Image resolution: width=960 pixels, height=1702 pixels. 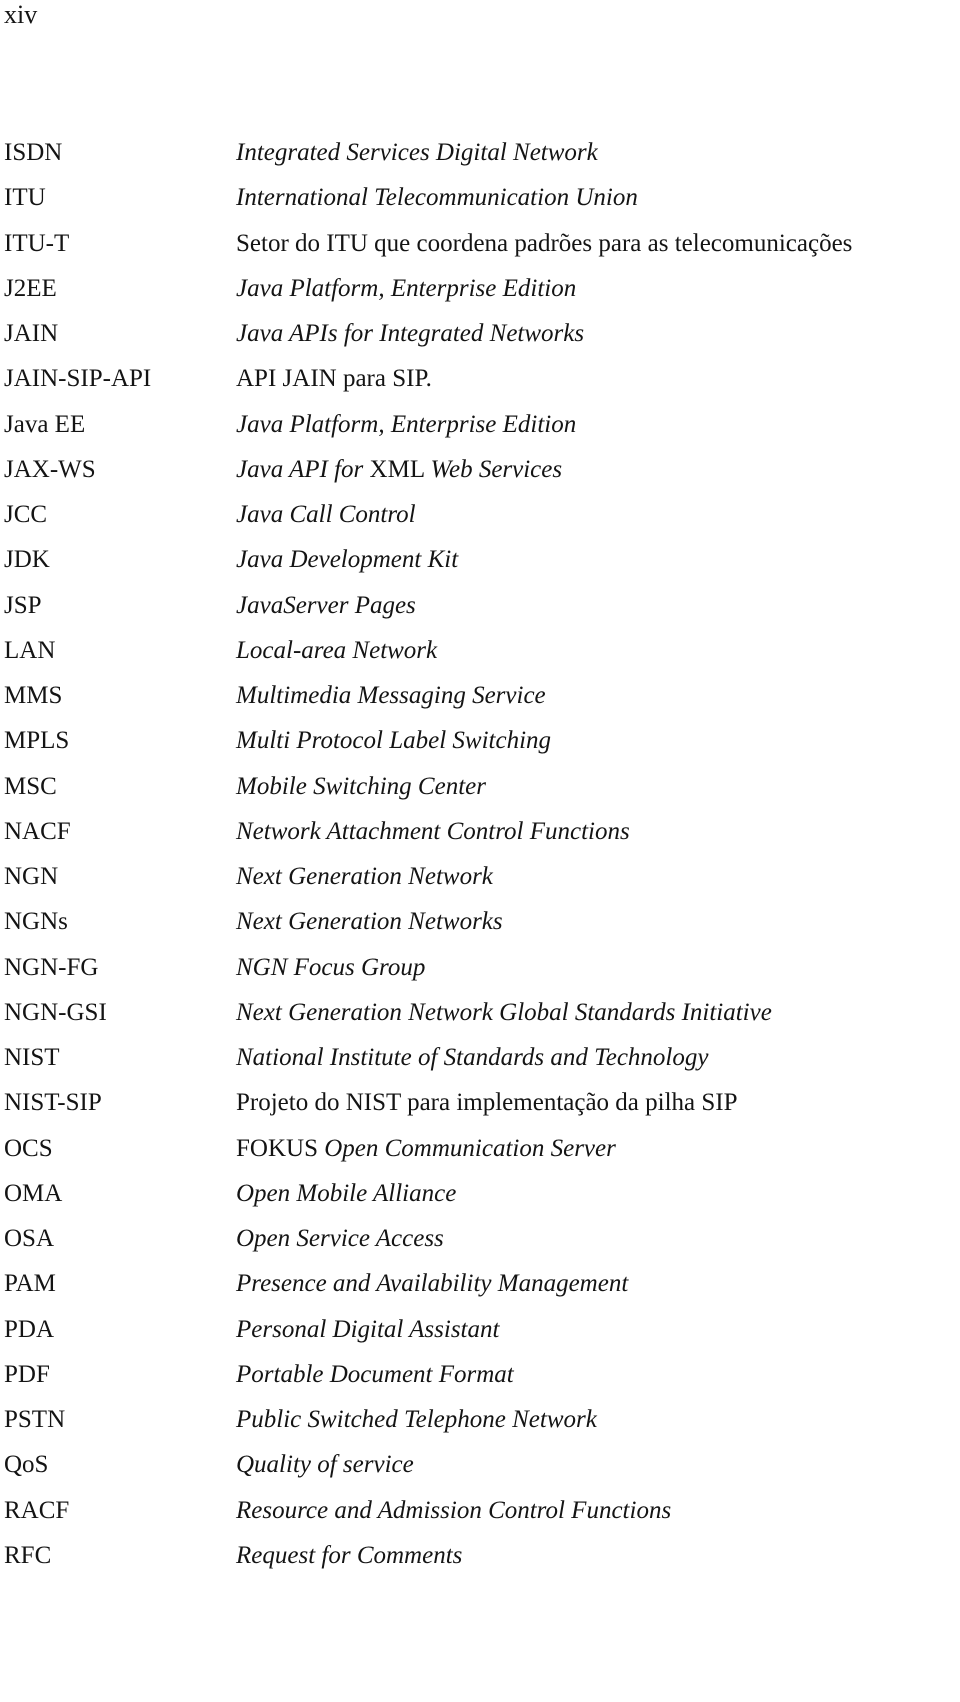 What do you see at coordinates (28, 1148) in the screenshot?
I see `abbreviation-term: OCS` at bounding box center [28, 1148].